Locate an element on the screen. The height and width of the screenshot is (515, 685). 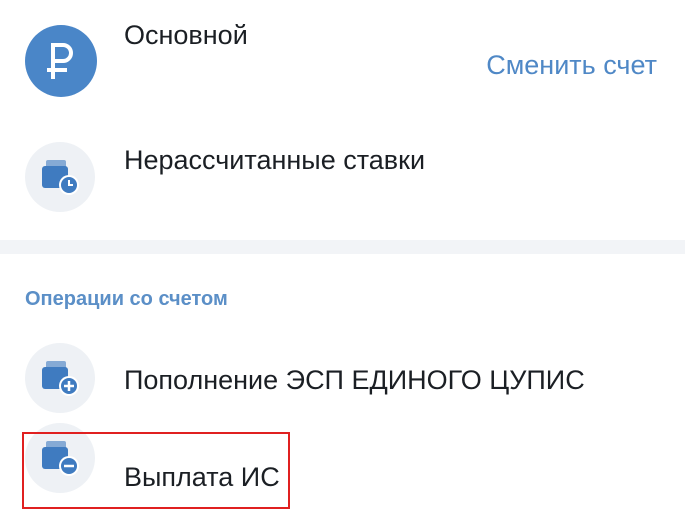
highlight-frame is located at coordinates (156, 470).